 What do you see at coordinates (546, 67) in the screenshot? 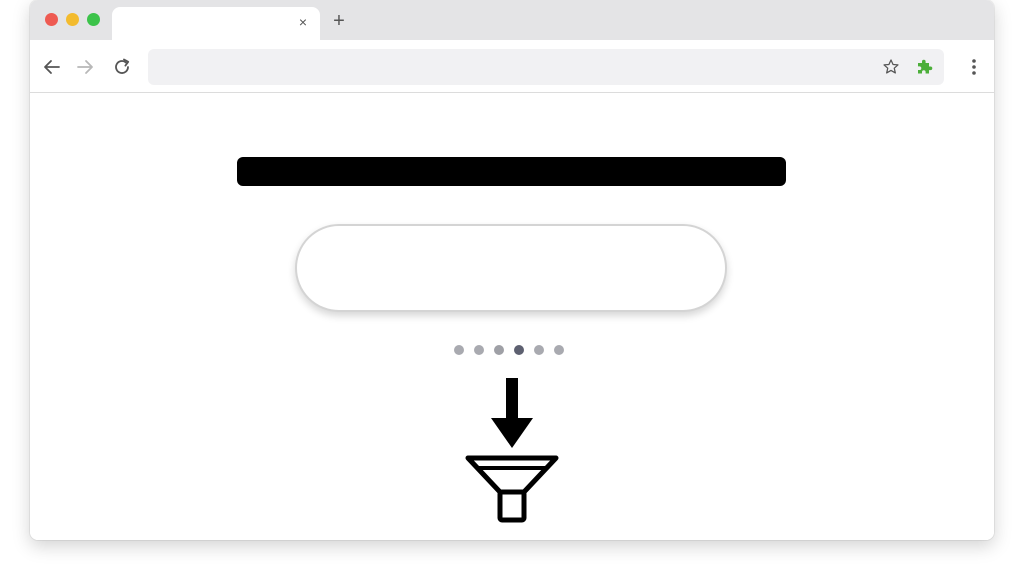
I see `address-bar` at bounding box center [546, 67].